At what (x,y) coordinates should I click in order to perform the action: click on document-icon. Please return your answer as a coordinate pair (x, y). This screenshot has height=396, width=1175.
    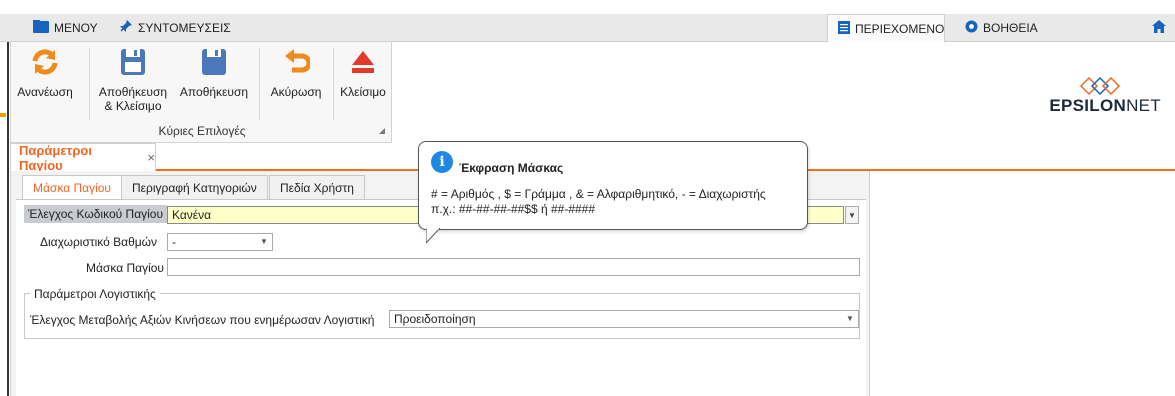
    Looking at the image, I should click on (844, 28).